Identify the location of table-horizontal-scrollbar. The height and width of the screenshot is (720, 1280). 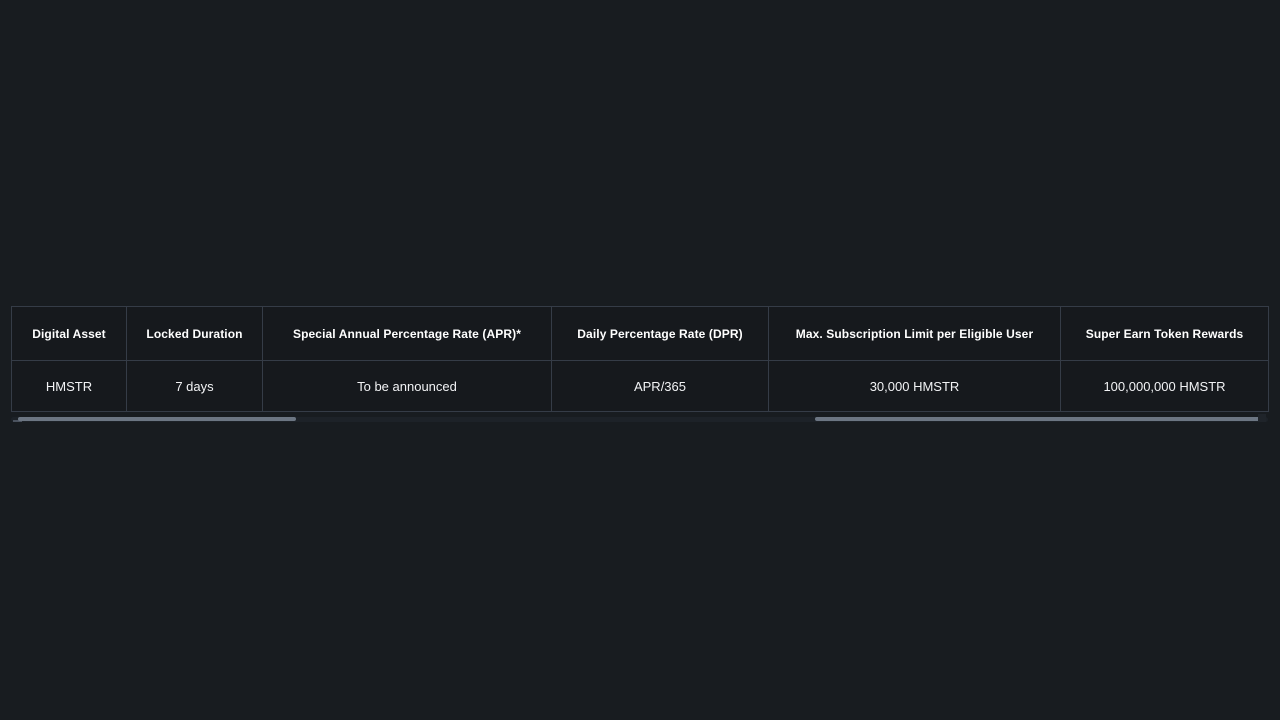
(639, 419).